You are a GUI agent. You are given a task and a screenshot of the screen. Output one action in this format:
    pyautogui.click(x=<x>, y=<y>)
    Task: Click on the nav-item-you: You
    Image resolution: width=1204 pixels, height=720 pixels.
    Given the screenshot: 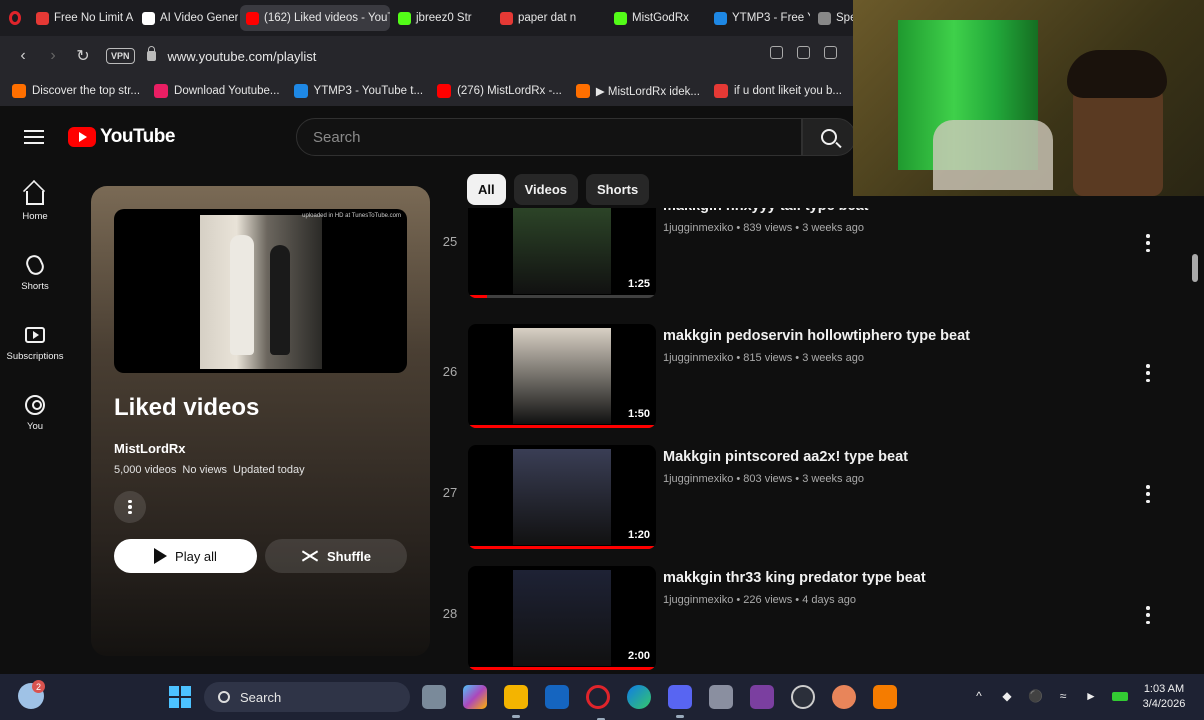 What is the action you would take?
    pyautogui.click(x=35, y=413)
    